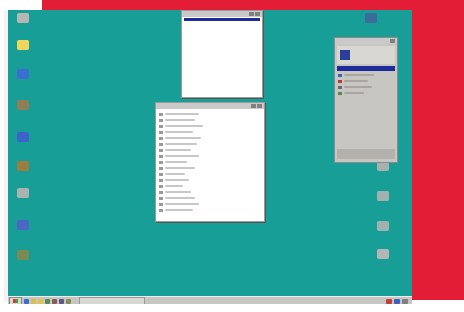  Describe the element at coordinates (366, 41) in the screenshot. I see `panel-titlebar` at that location.